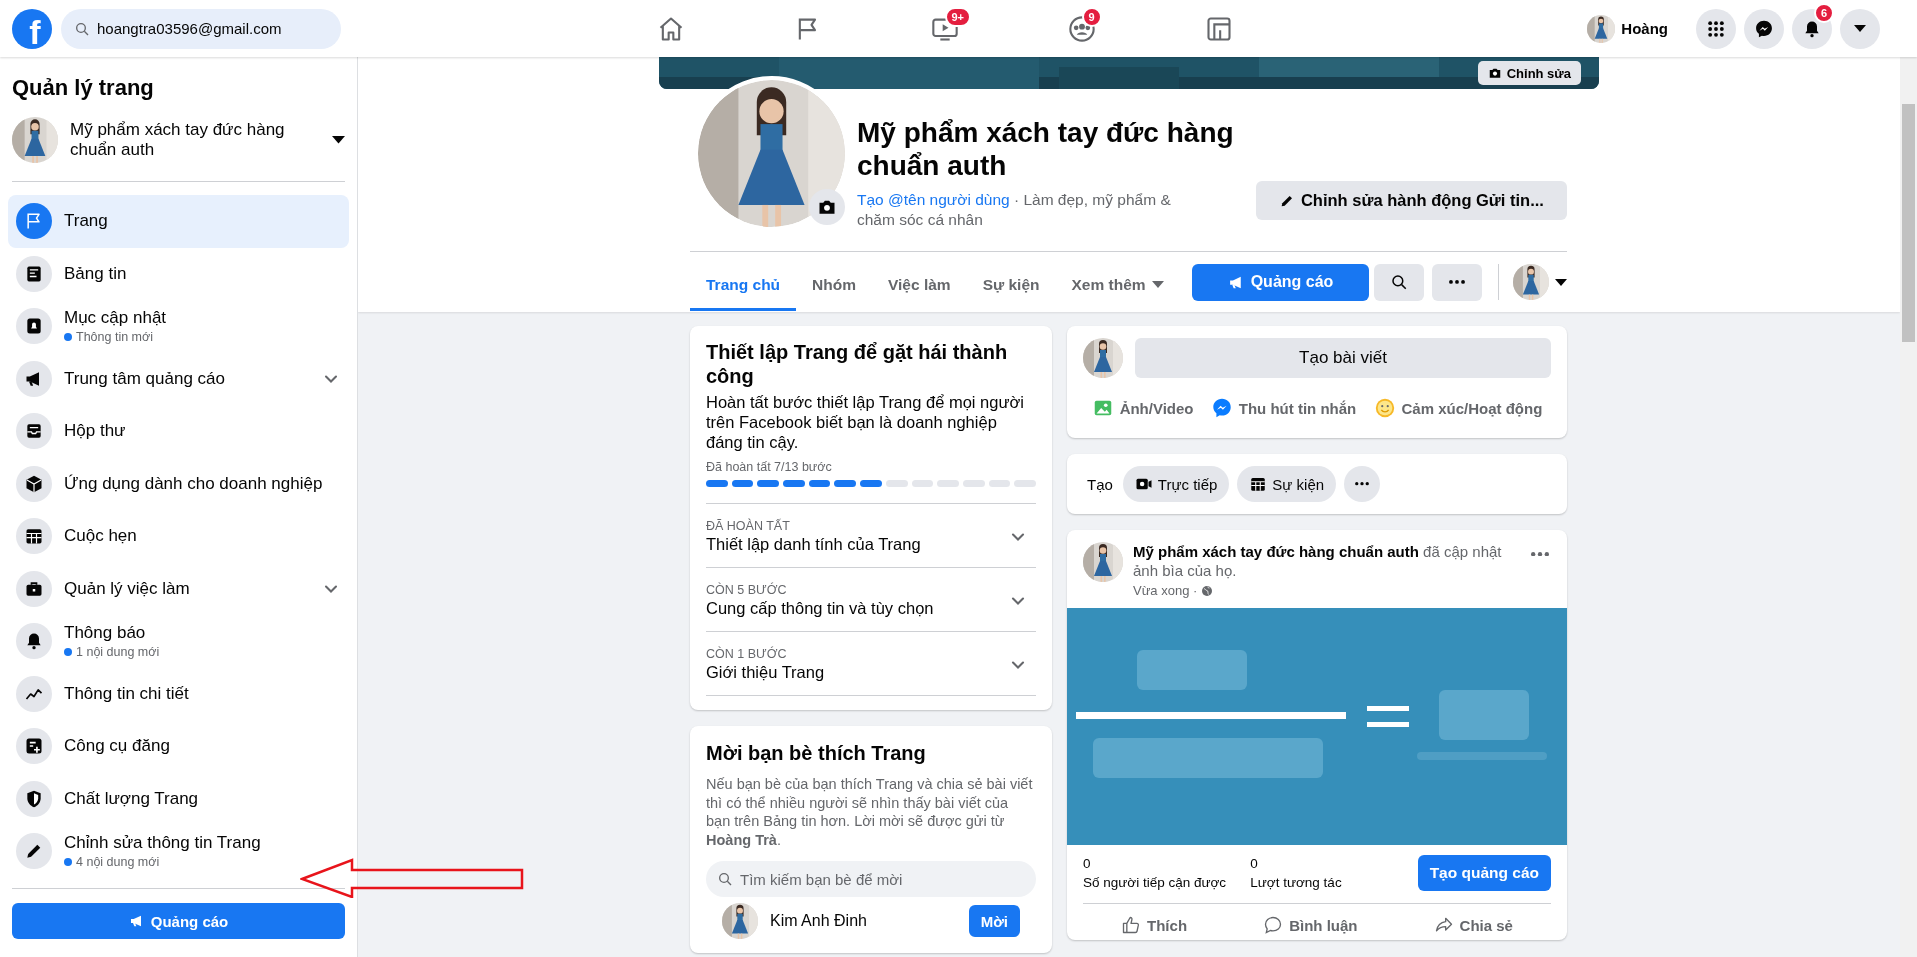 The image size is (1917, 957). I want to click on menu-button, so click(1716, 28).